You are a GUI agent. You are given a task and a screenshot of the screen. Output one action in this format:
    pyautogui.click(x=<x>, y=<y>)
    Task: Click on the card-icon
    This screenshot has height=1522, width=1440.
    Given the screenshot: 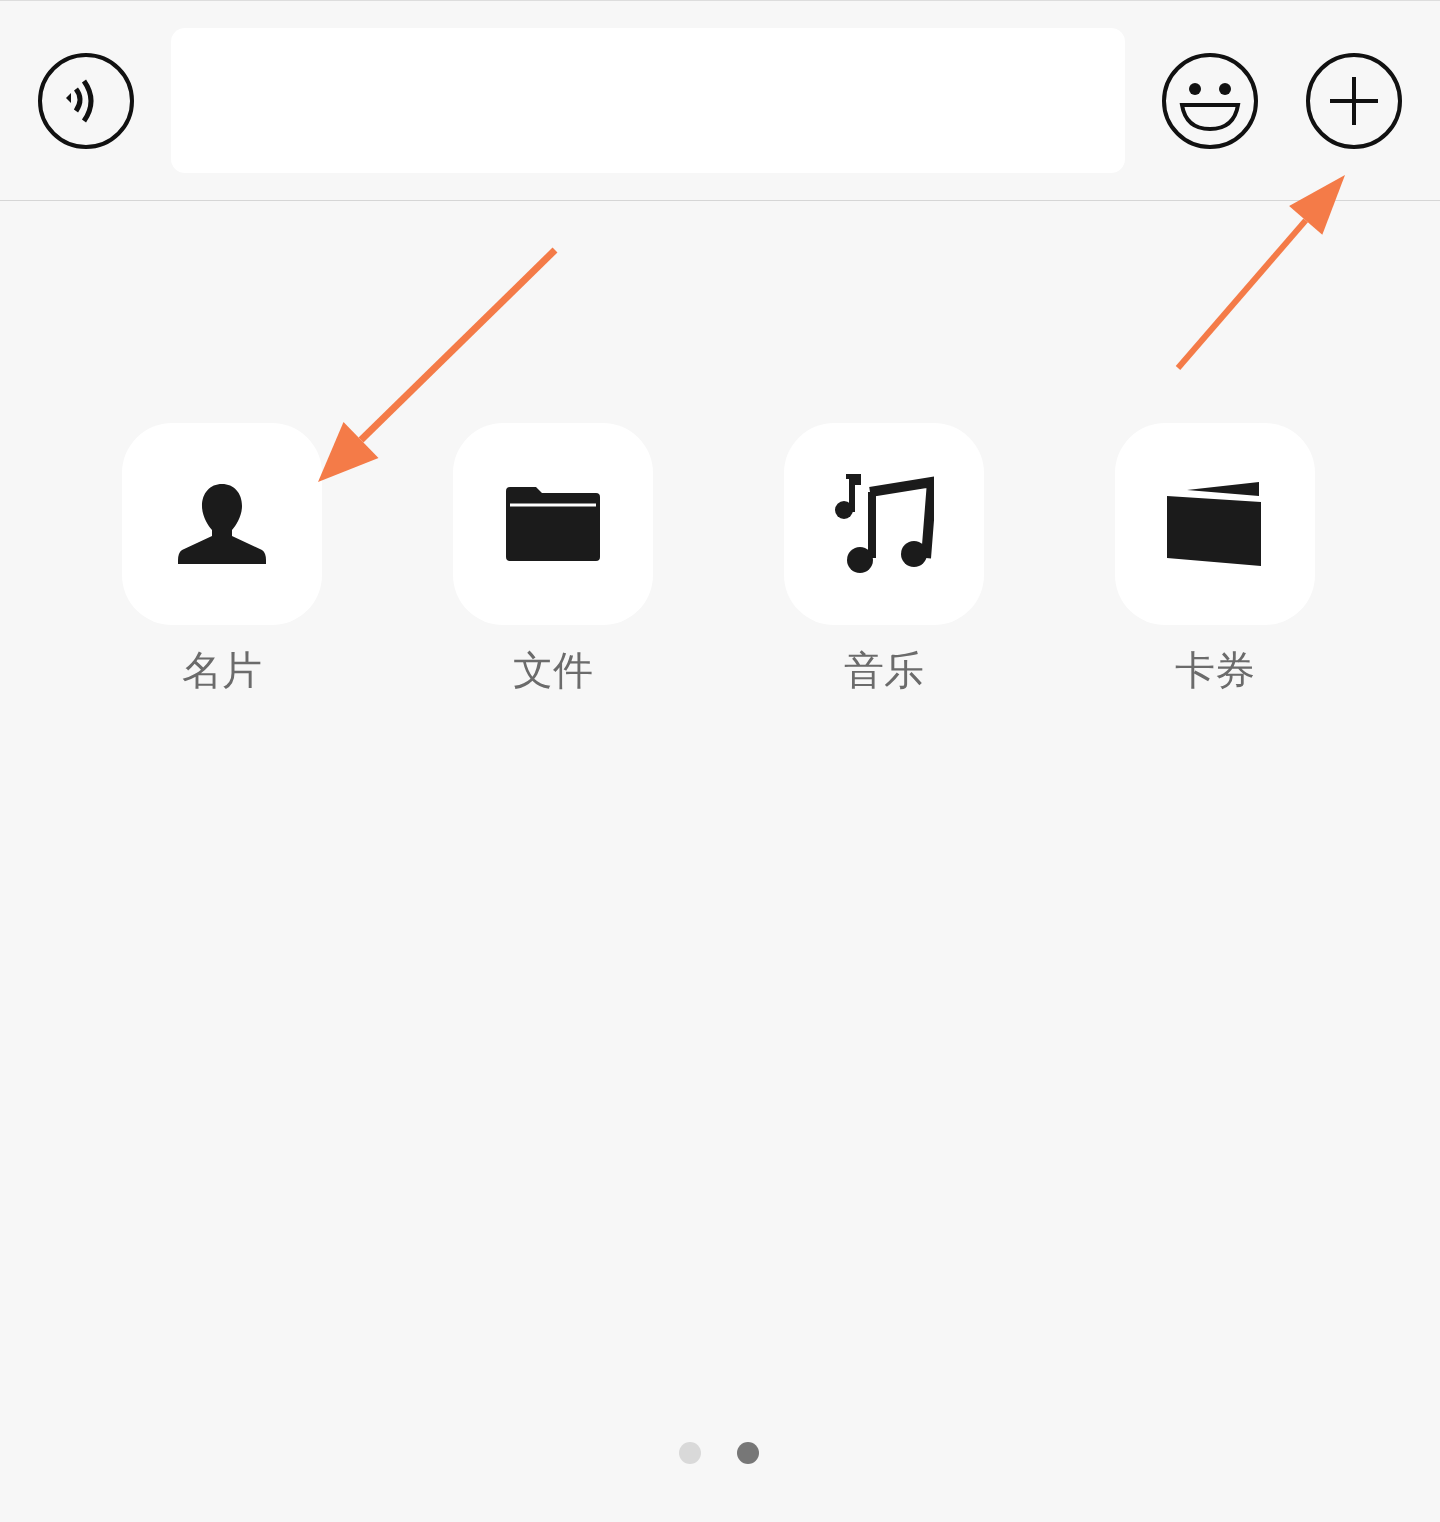 What is the action you would take?
    pyautogui.click(x=1215, y=524)
    